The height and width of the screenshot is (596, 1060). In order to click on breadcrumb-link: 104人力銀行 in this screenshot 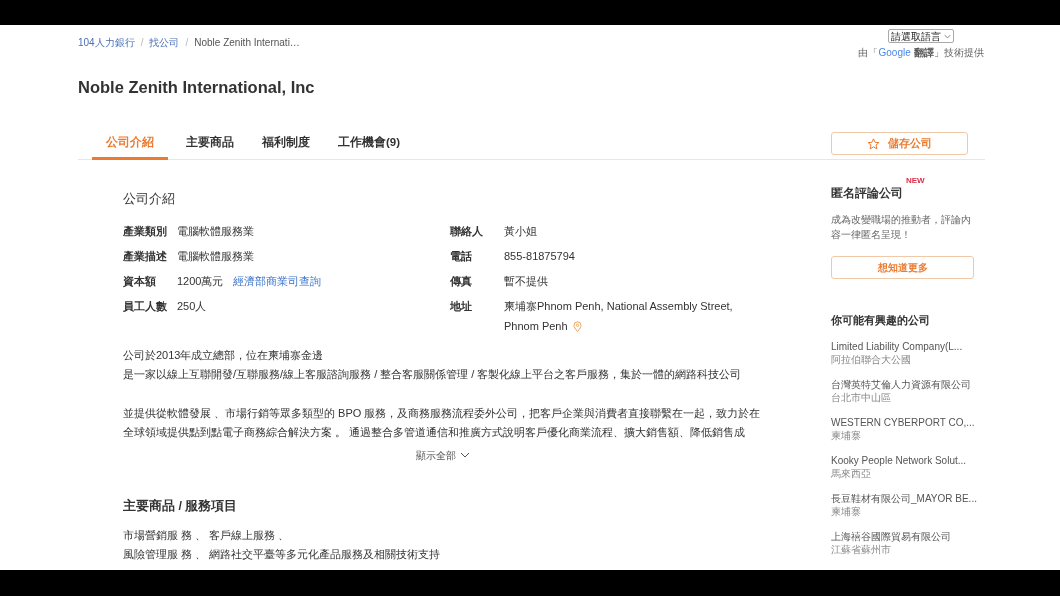, I will do `click(106, 46)`.